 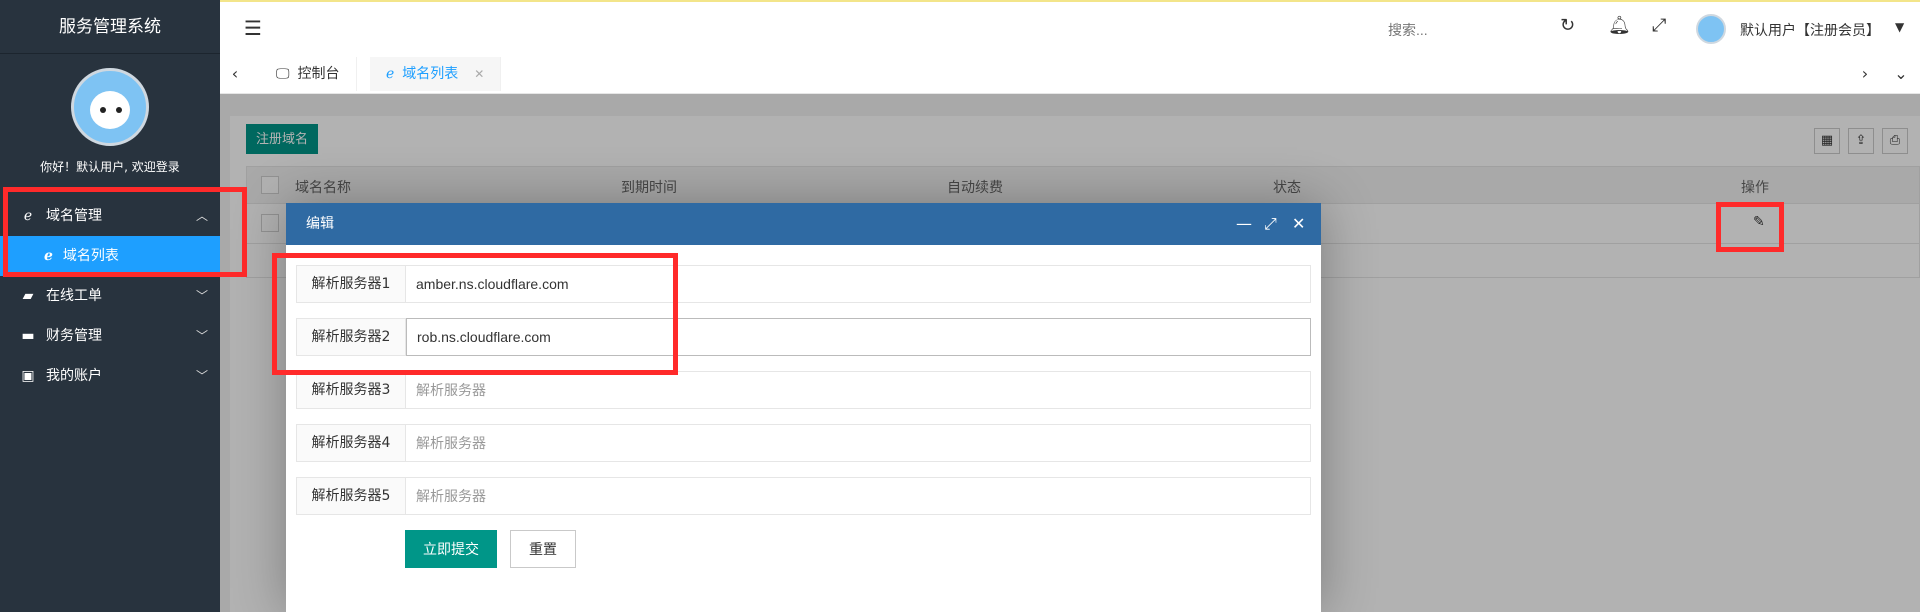 I want to click on form-row-ns5: 解析服务器5, so click(x=803, y=496).